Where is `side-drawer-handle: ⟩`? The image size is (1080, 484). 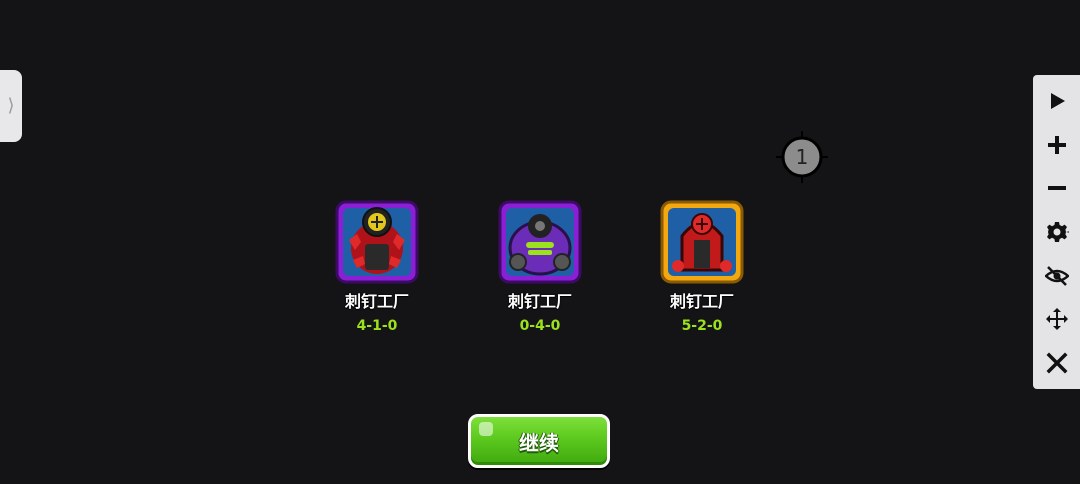
side-drawer-handle: ⟩ is located at coordinates (11, 106).